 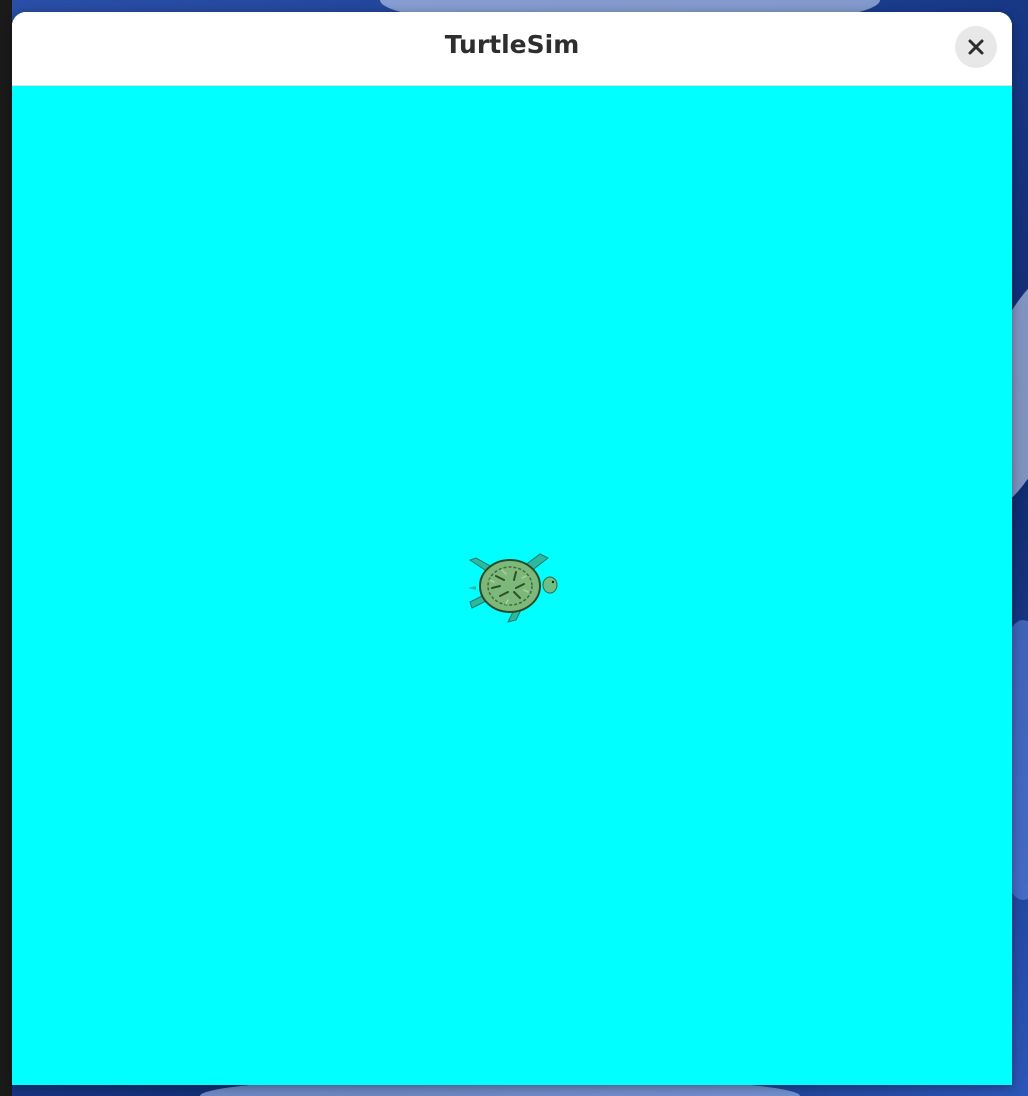 I want to click on close-button, so click(x=976, y=47).